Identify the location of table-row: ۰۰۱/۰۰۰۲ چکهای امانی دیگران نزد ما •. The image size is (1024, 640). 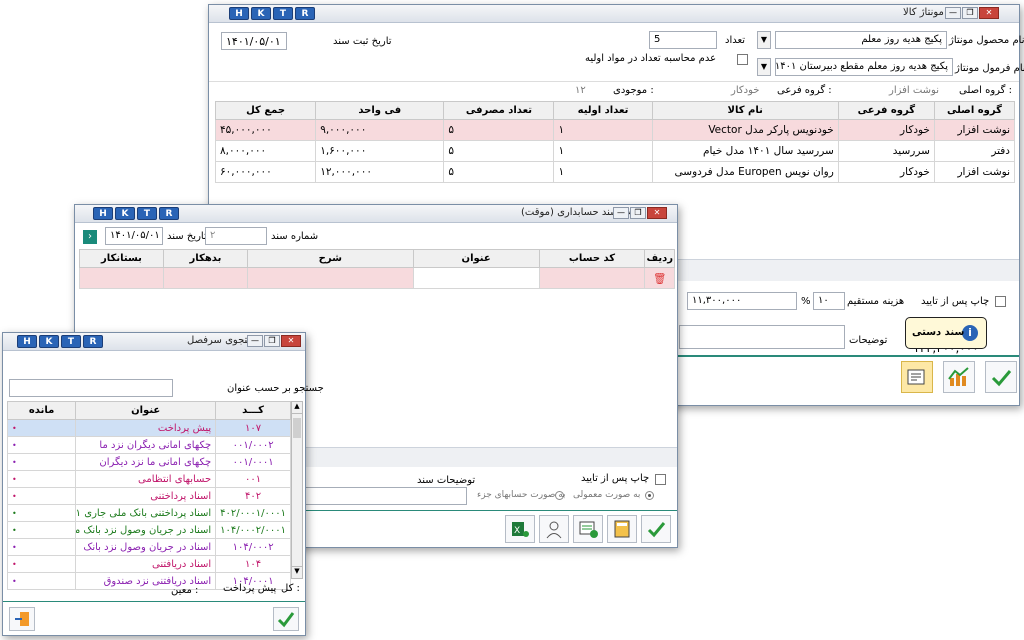
(148, 445).